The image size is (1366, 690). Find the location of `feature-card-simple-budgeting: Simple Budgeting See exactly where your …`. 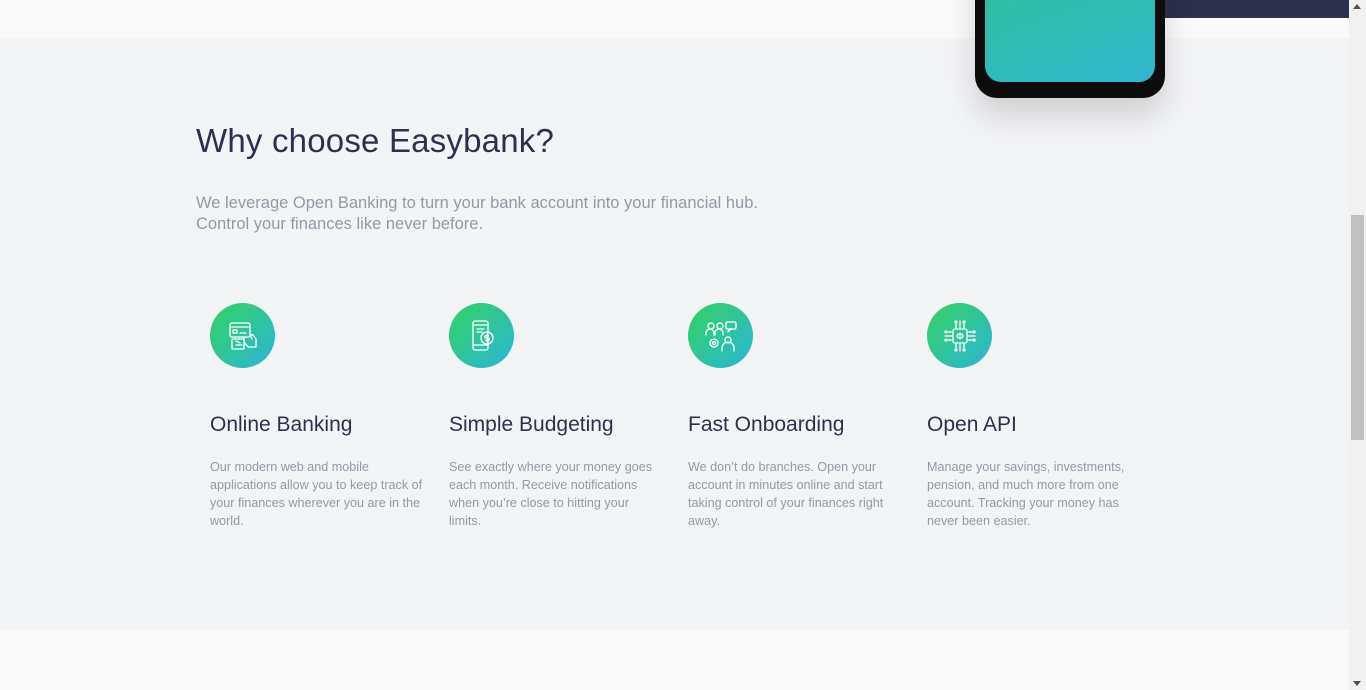

feature-card-simple-budgeting: Simple Budgeting See exactly where your … is located at coordinates (556, 415).